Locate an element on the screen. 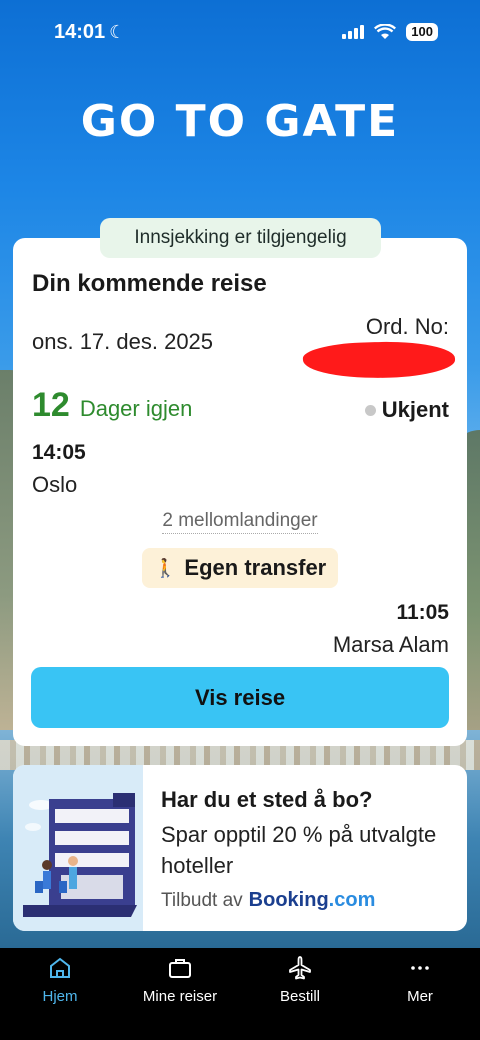 Image resolution: width=480 pixels, height=1040 pixels. battery-icon: 100 is located at coordinates (422, 32).